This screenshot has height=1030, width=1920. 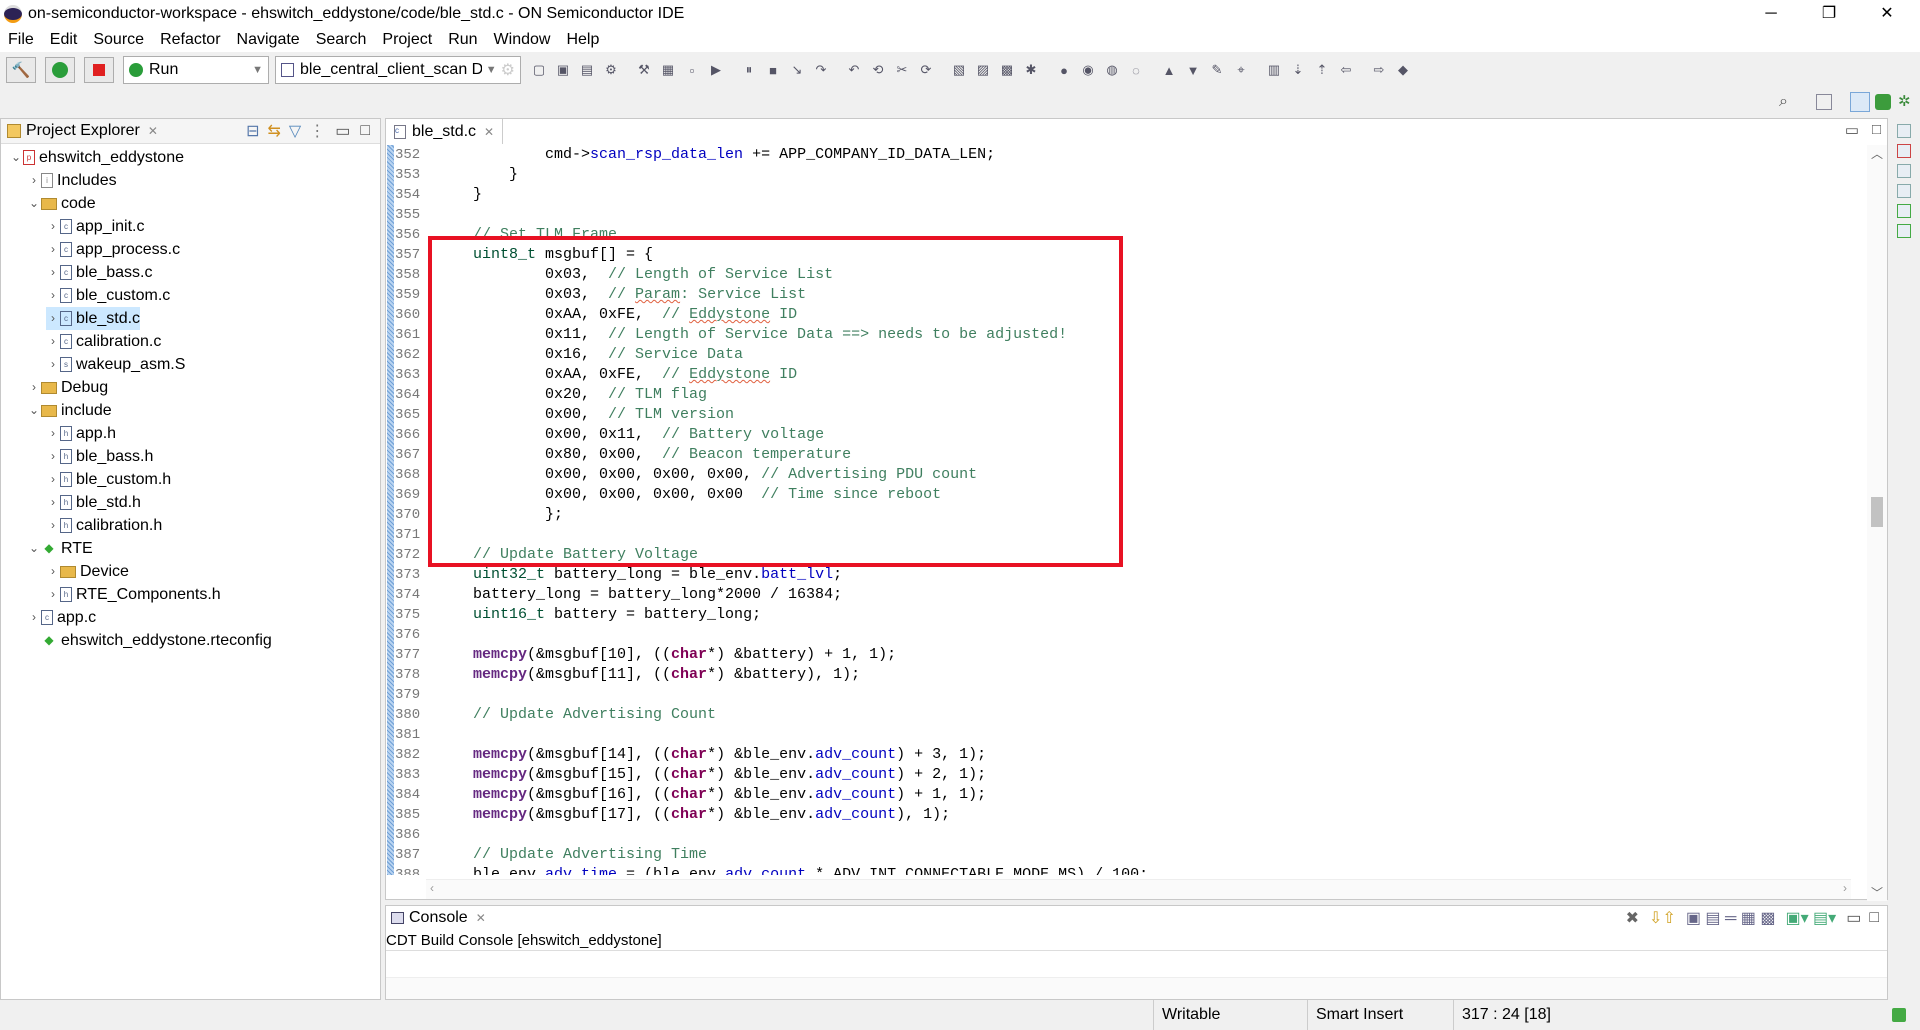 I want to click on terminal-icon: ▦, so click(x=668, y=70).